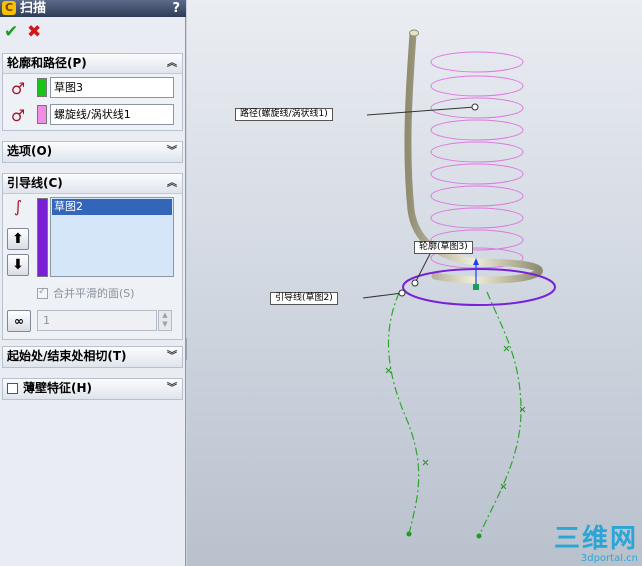 The height and width of the screenshot is (566, 642). What do you see at coordinates (382, 295) in the screenshot?
I see `guide-callout-leader` at bounding box center [382, 295].